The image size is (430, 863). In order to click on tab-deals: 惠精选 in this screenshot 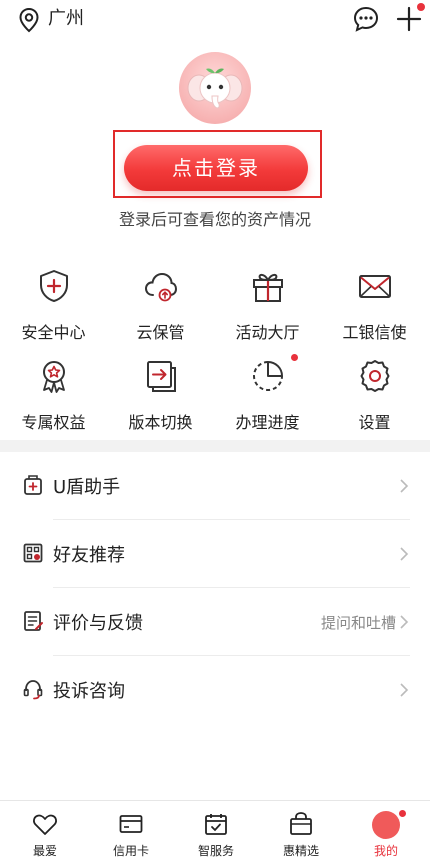, I will do `click(301, 832)`.